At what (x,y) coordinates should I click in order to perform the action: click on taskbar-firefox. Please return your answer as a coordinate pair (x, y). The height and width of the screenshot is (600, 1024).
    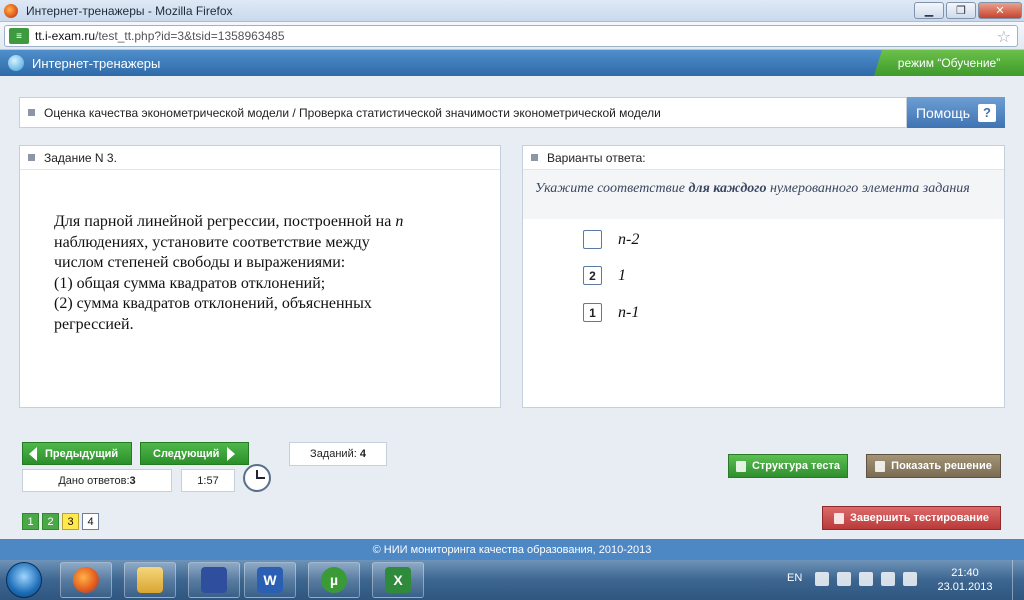
    Looking at the image, I should click on (86, 580).